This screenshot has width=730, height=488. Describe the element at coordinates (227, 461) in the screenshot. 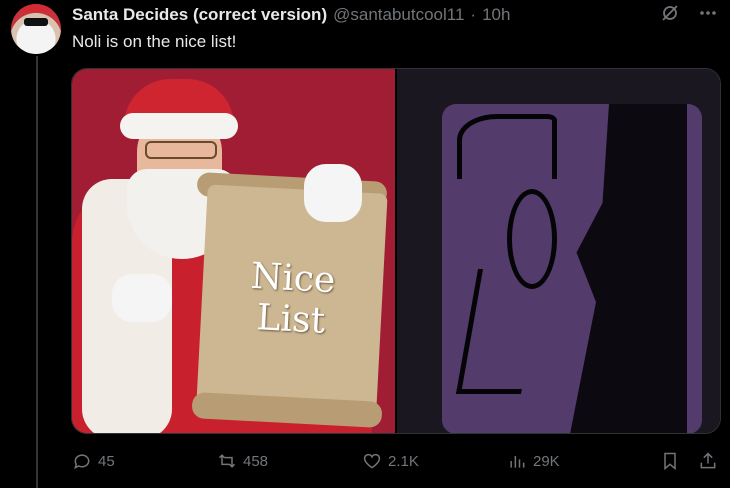

I see `repost-icon` at that location.